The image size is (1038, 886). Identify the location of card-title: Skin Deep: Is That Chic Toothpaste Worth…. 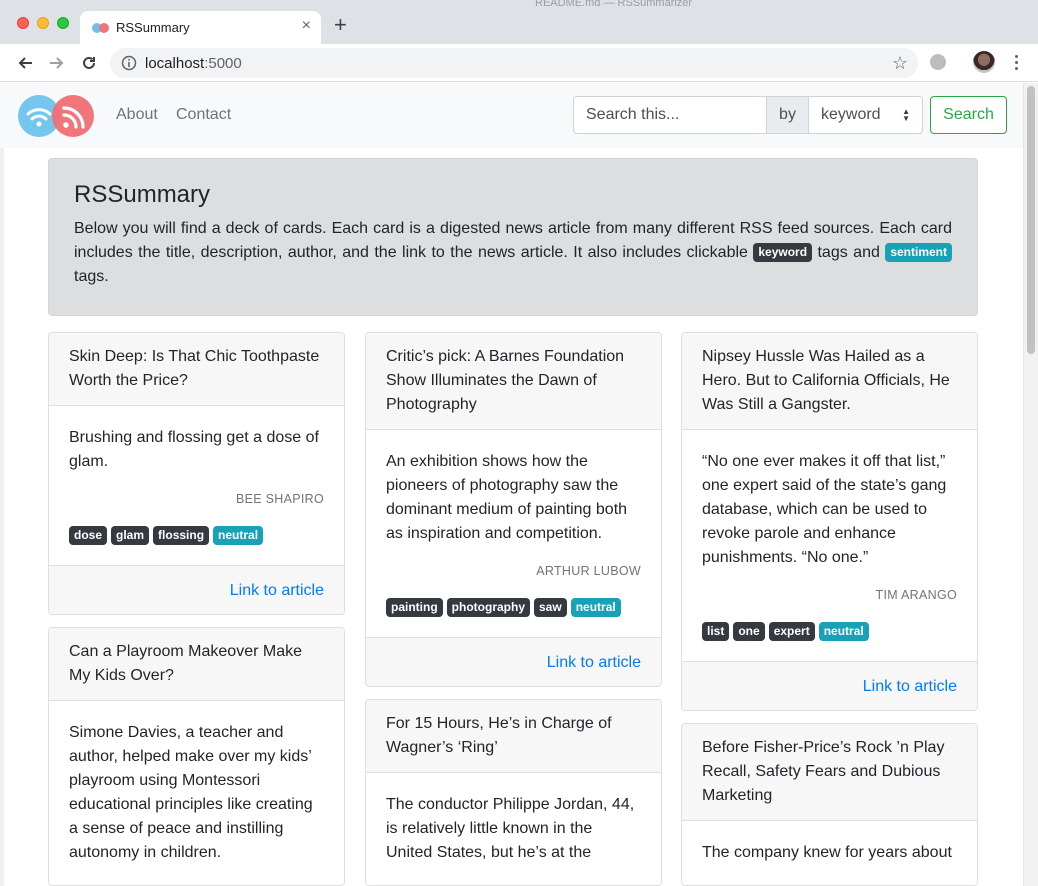
(196, 369).